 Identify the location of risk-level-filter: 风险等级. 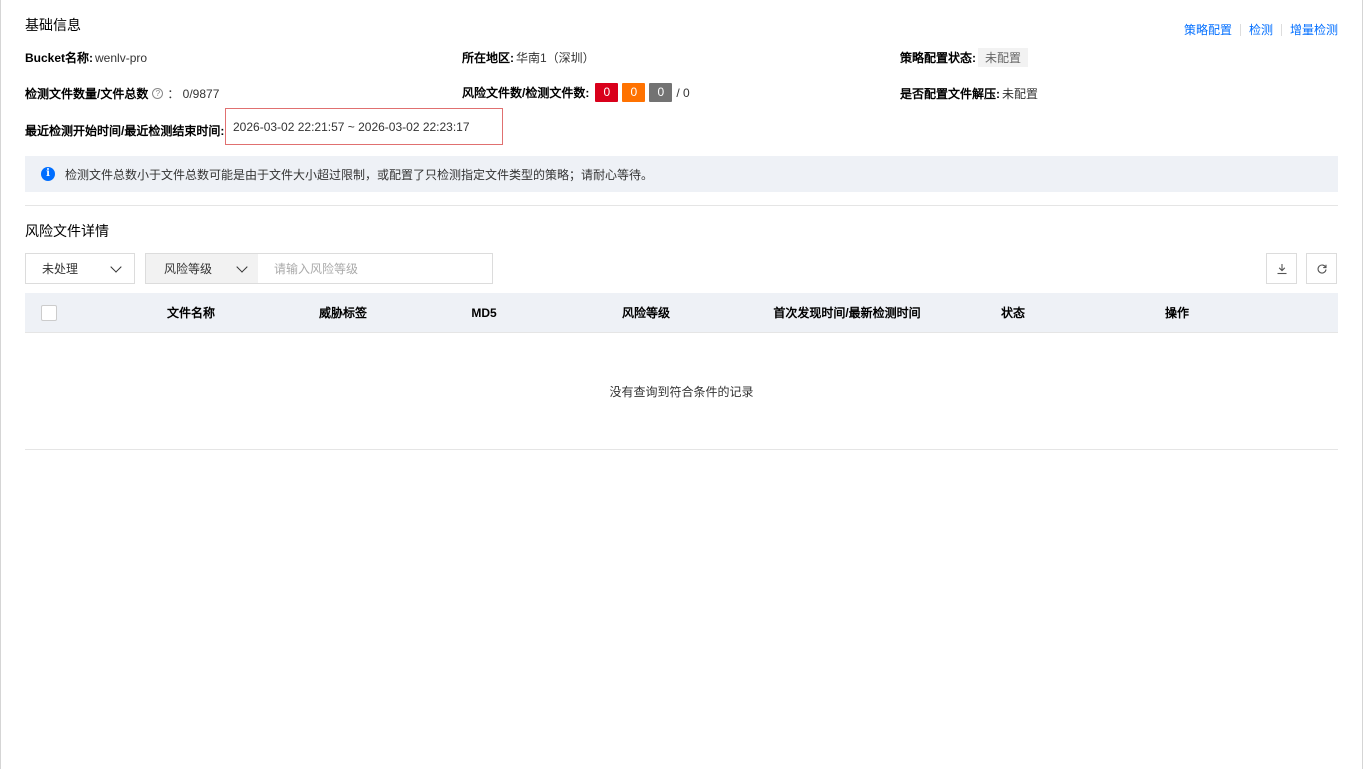
(319, 268).